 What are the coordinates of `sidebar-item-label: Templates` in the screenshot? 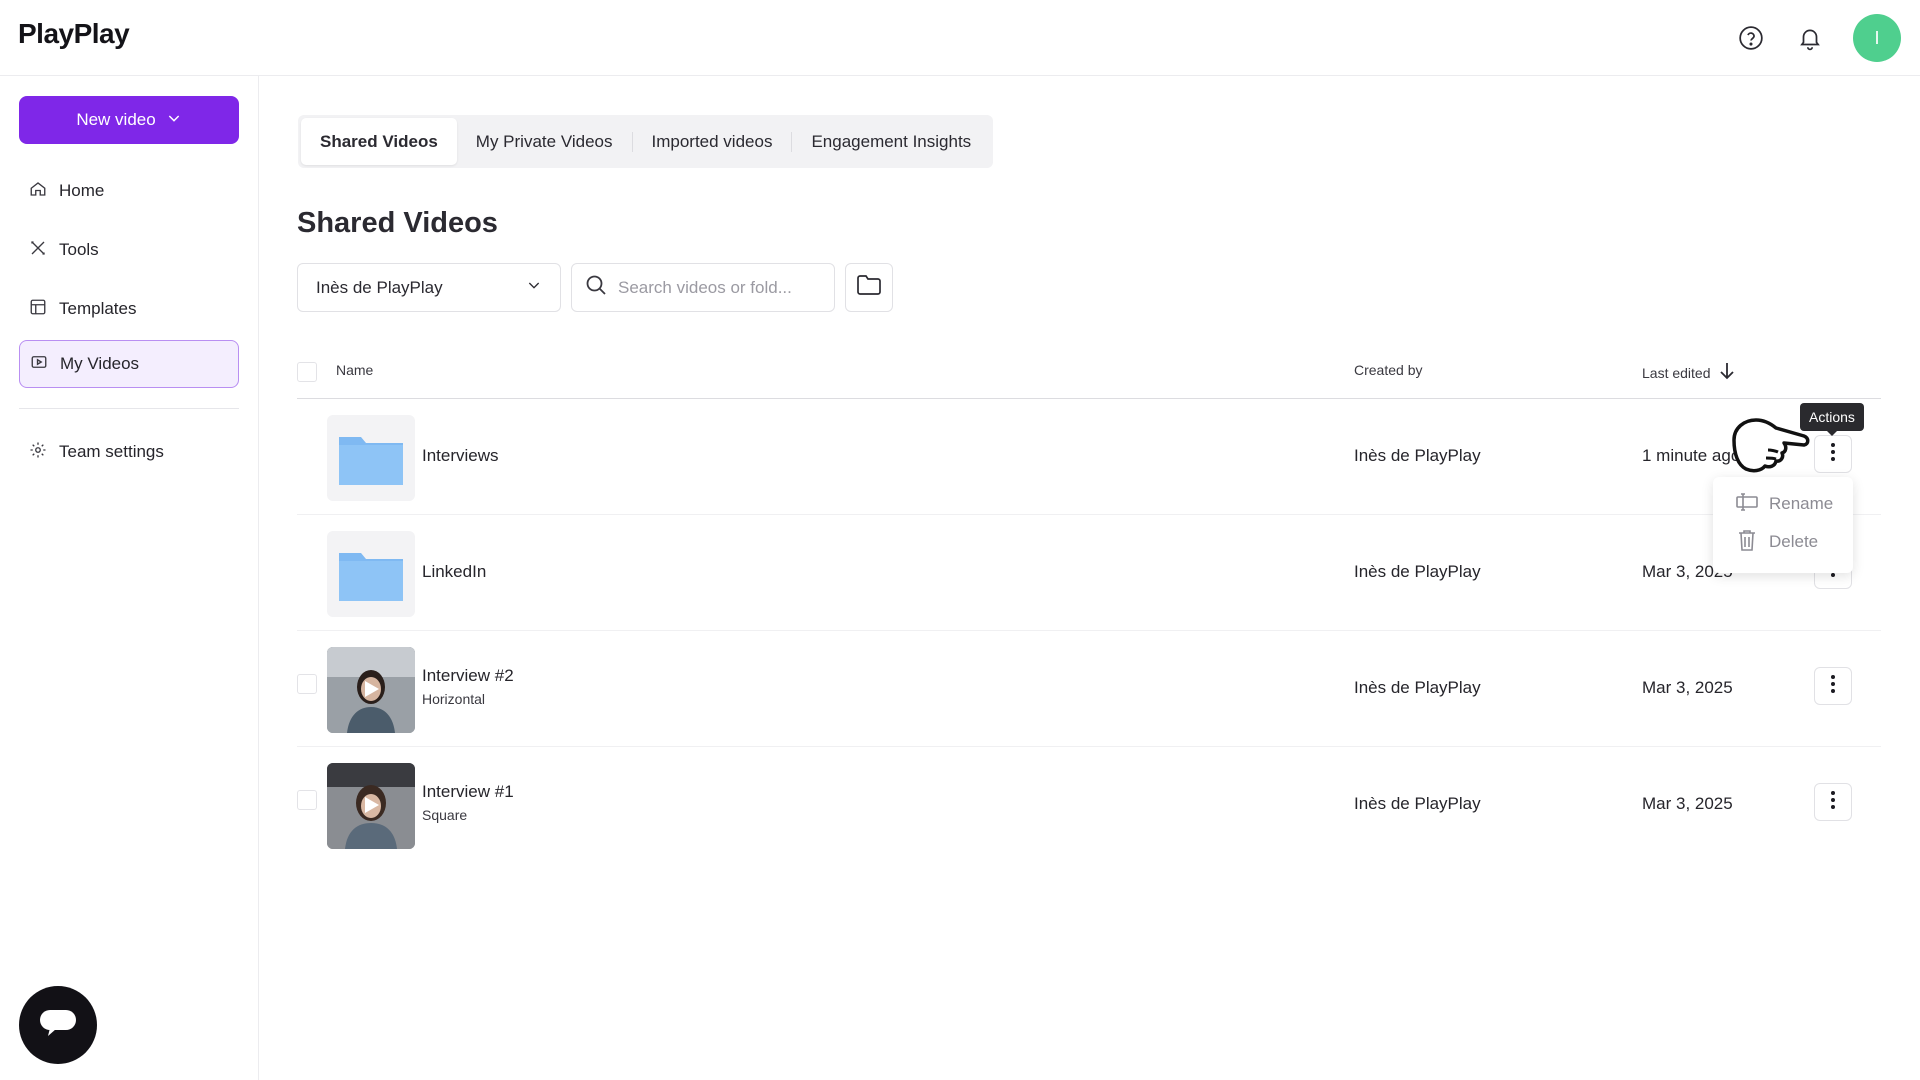 It's located at (98, 308).